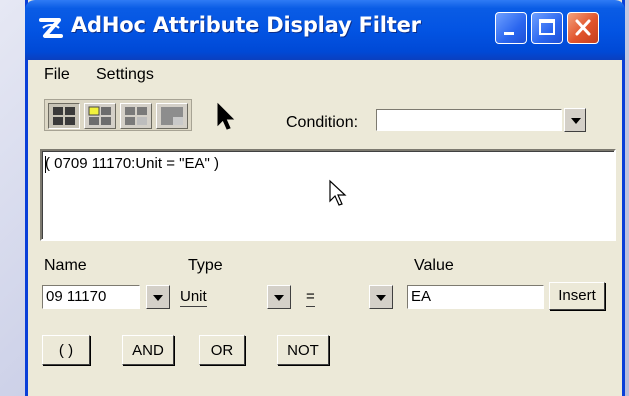  I want to click on name-label: Name, so click(65, 265).